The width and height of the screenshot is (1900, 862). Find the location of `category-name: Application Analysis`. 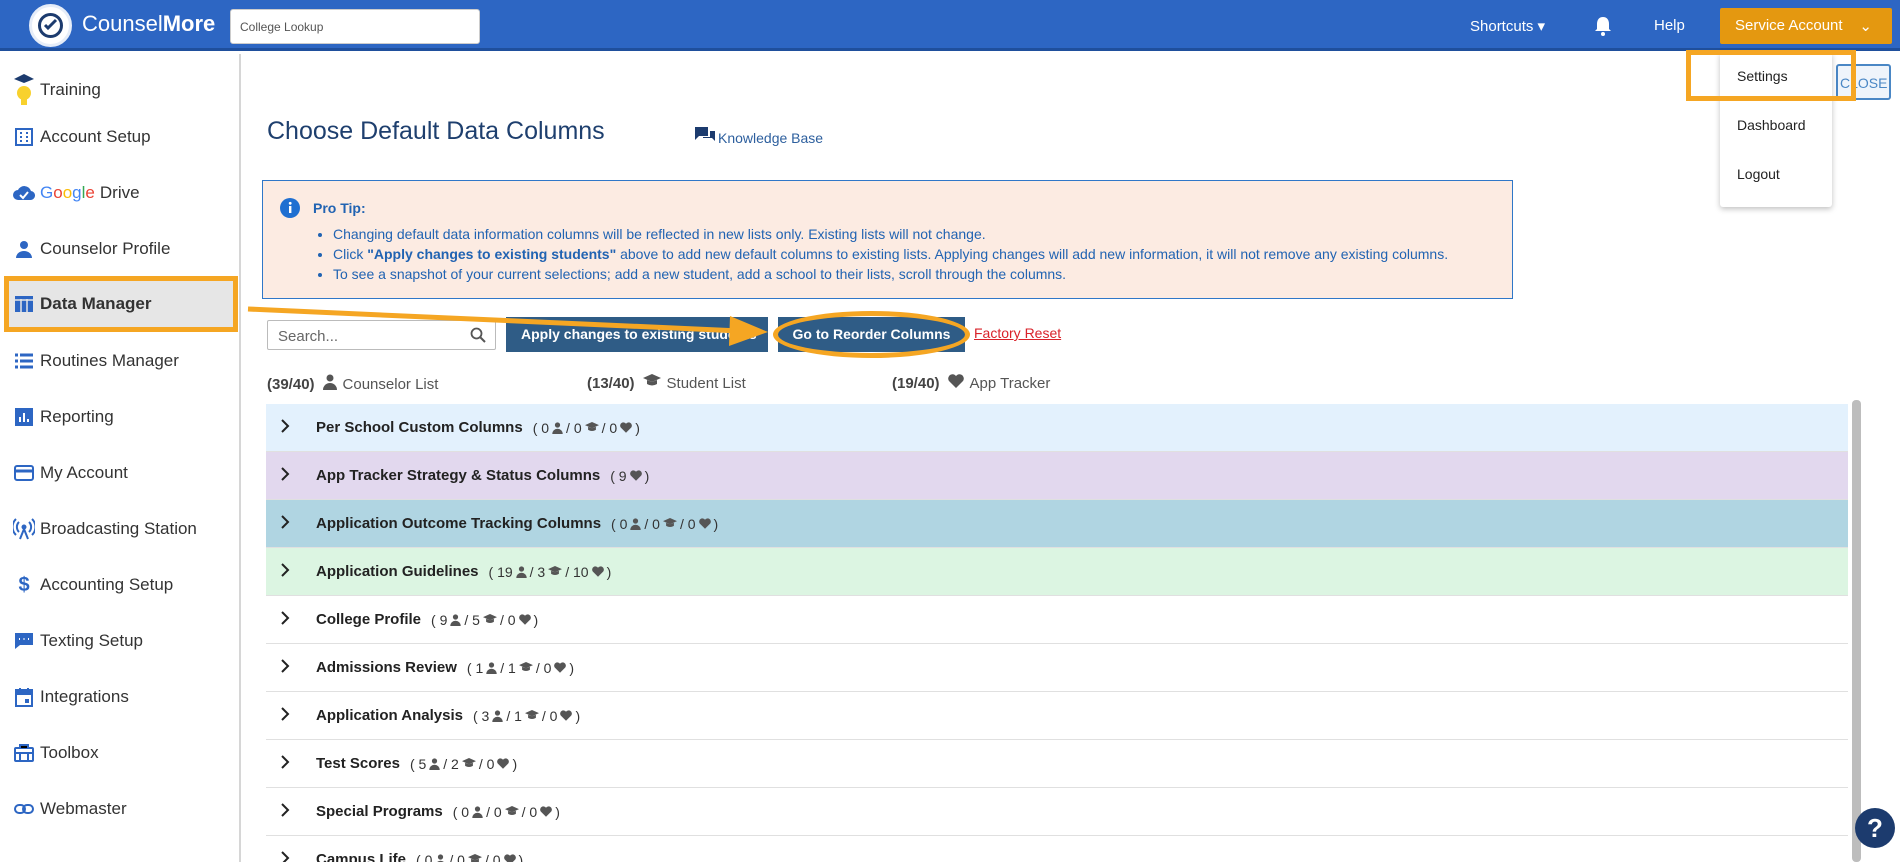

category-name: Application Analysis is located at coordinates (389, 715).